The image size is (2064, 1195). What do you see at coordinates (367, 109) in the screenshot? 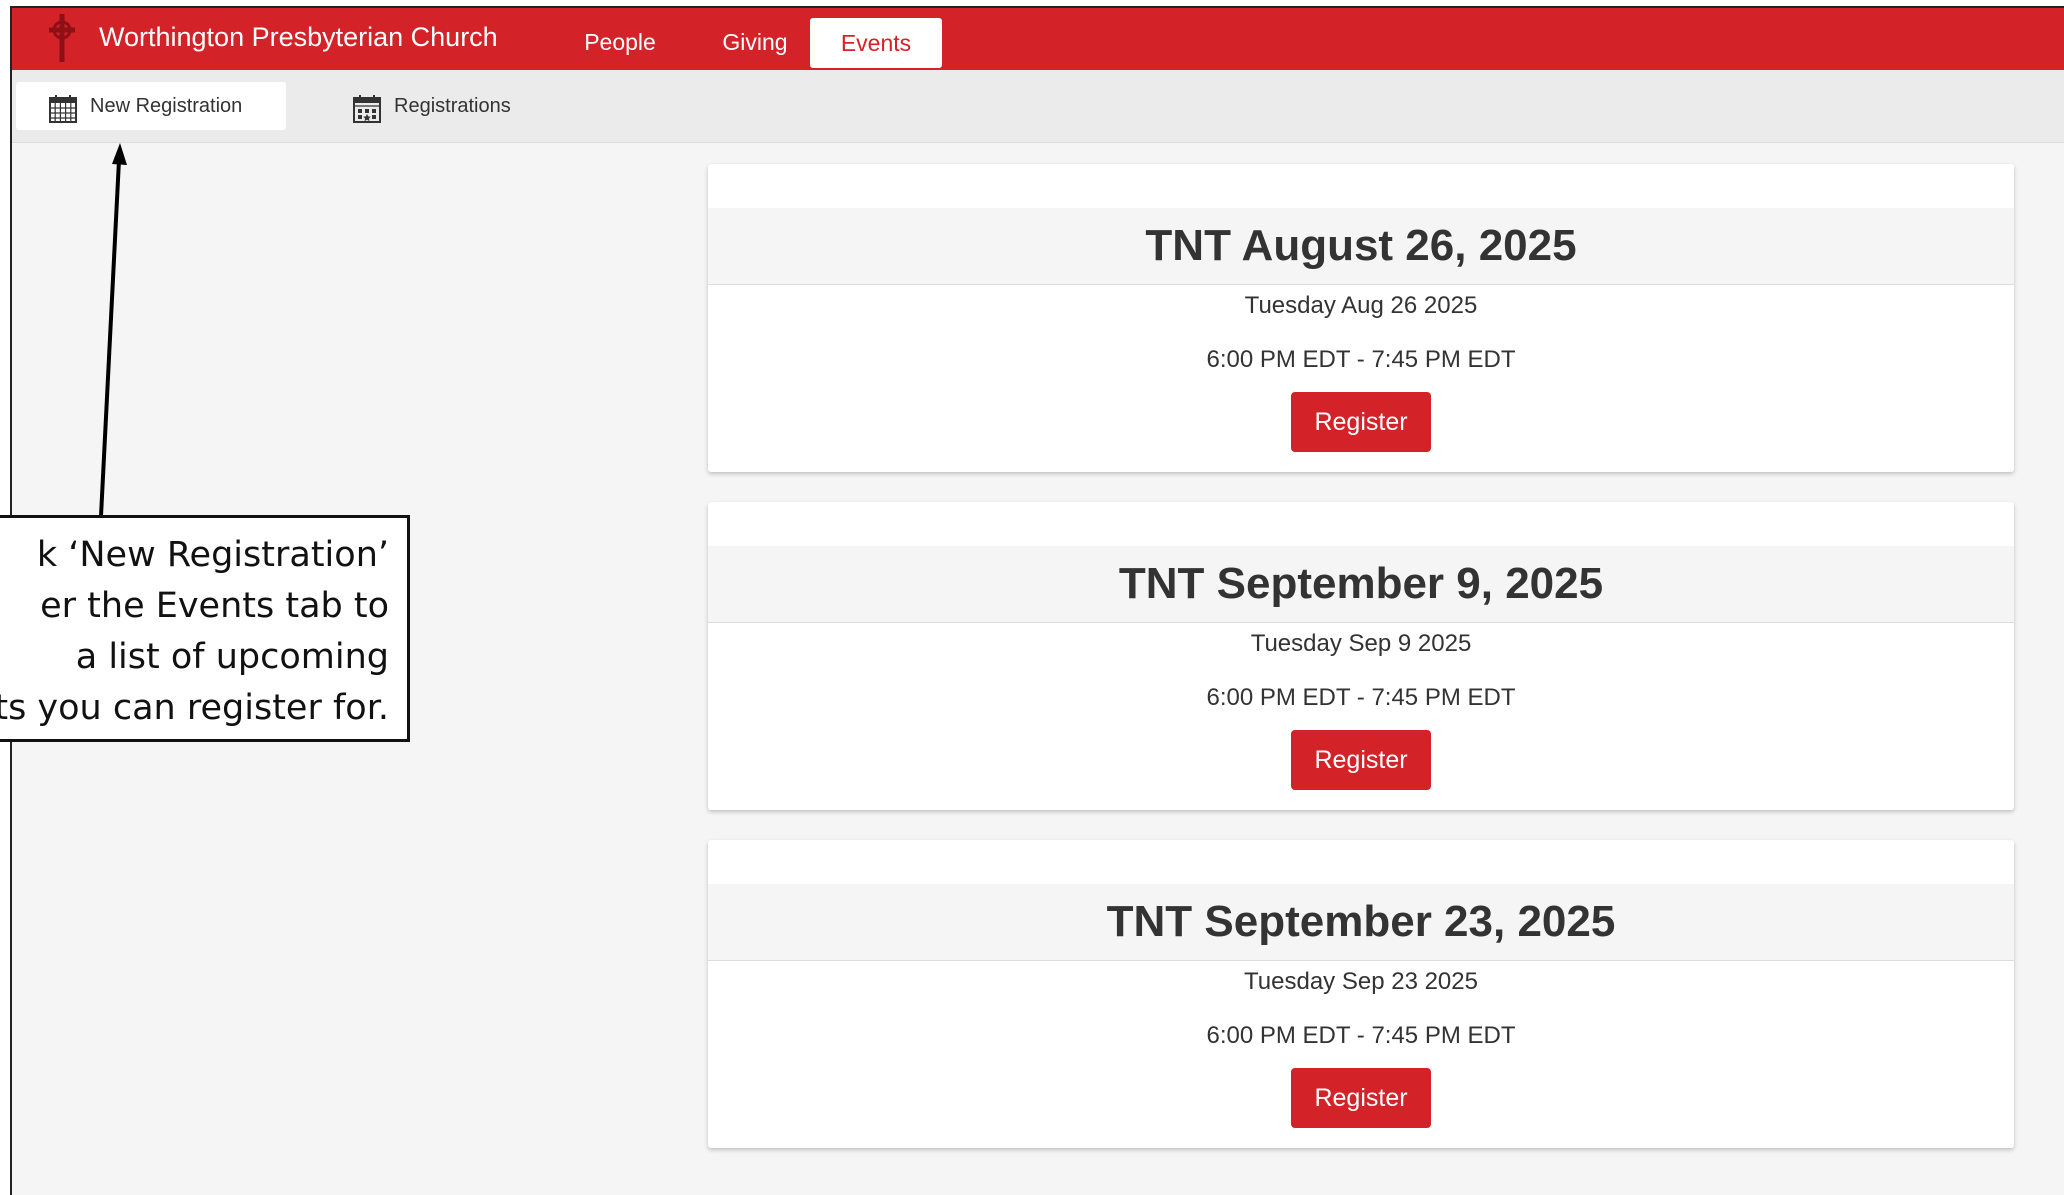
I see `calendar-event-icon` at bounding box center [367, 109].